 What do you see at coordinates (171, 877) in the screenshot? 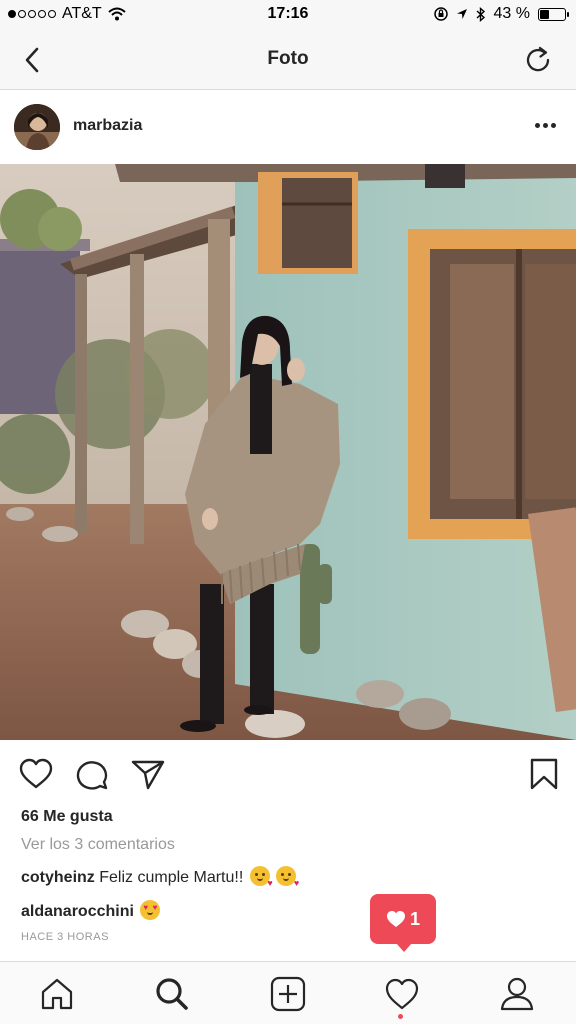
I see `comment-text: Feliz cumple Martu!!` at bounding box center [171, 877].